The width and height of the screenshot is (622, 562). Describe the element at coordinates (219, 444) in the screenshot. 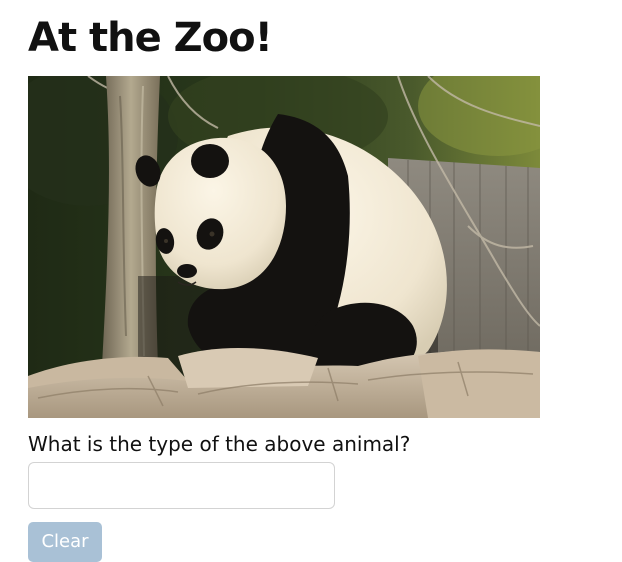

I see `question-label: What is the type of the above animal?` at that location.